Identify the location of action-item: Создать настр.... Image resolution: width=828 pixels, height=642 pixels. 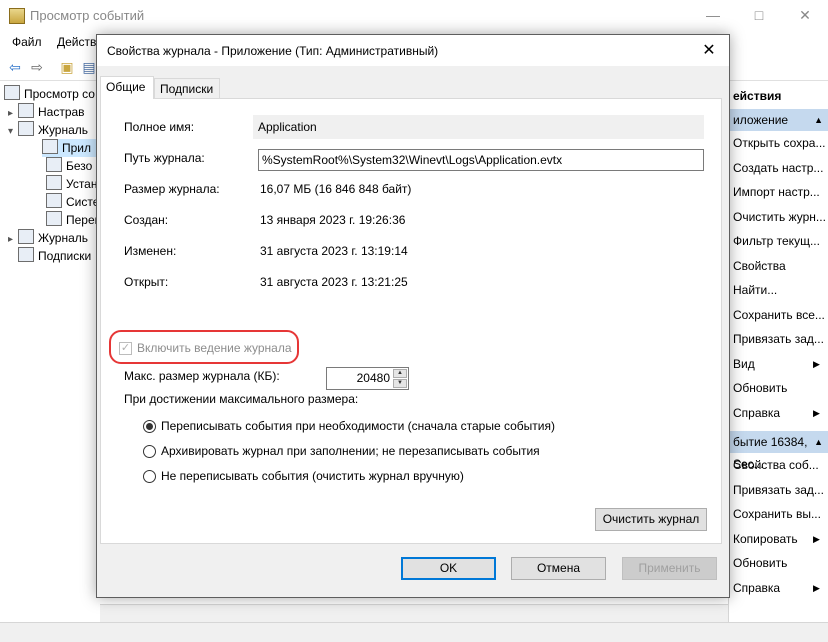
(778, 168).